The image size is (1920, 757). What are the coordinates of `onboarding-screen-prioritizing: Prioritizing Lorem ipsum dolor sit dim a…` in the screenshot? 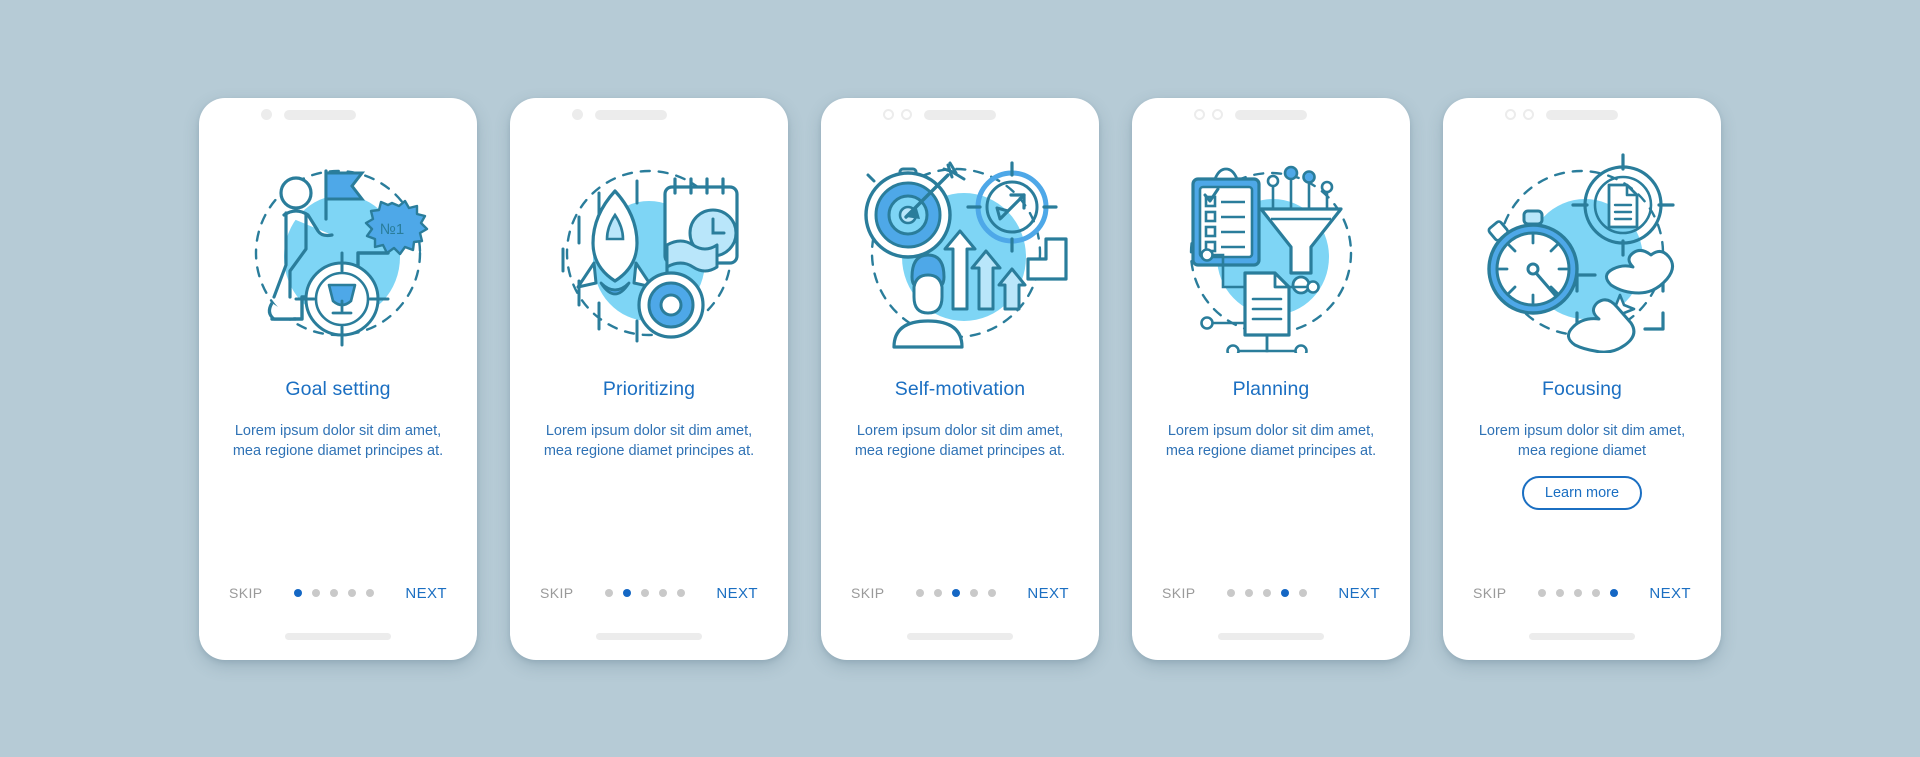 It's located at (649, 378).